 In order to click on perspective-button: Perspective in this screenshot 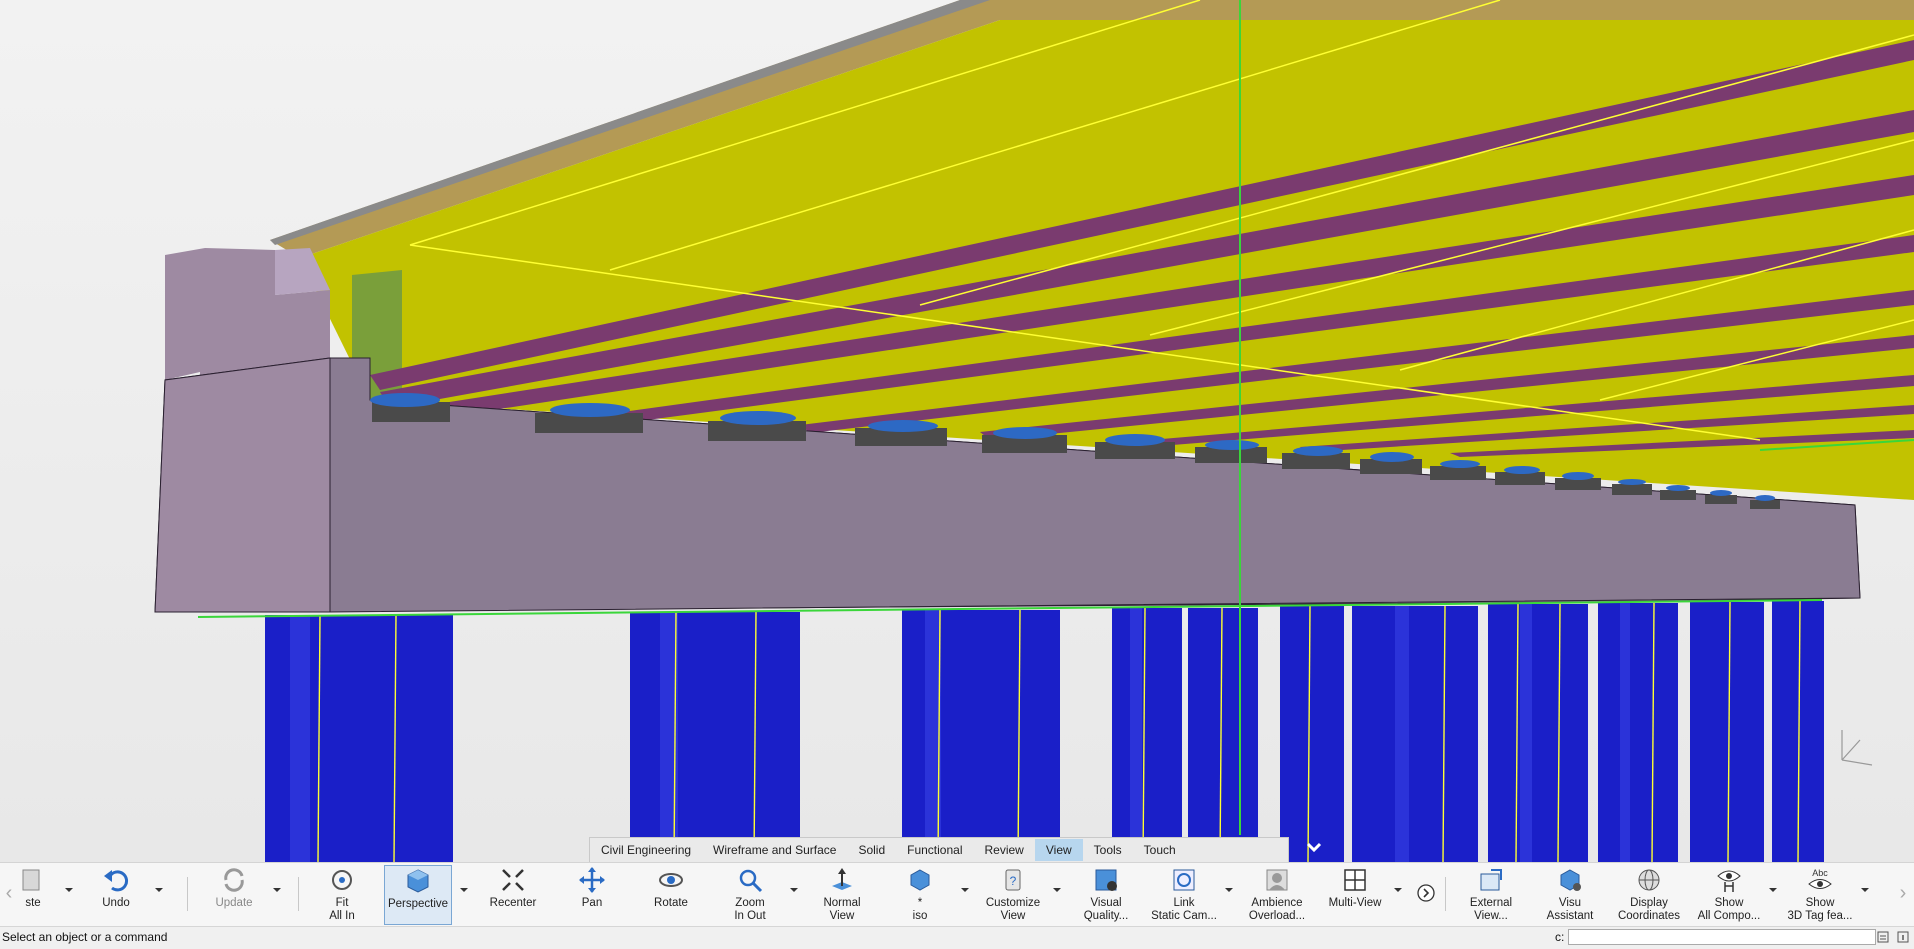, I will do `click(418, 895)`.